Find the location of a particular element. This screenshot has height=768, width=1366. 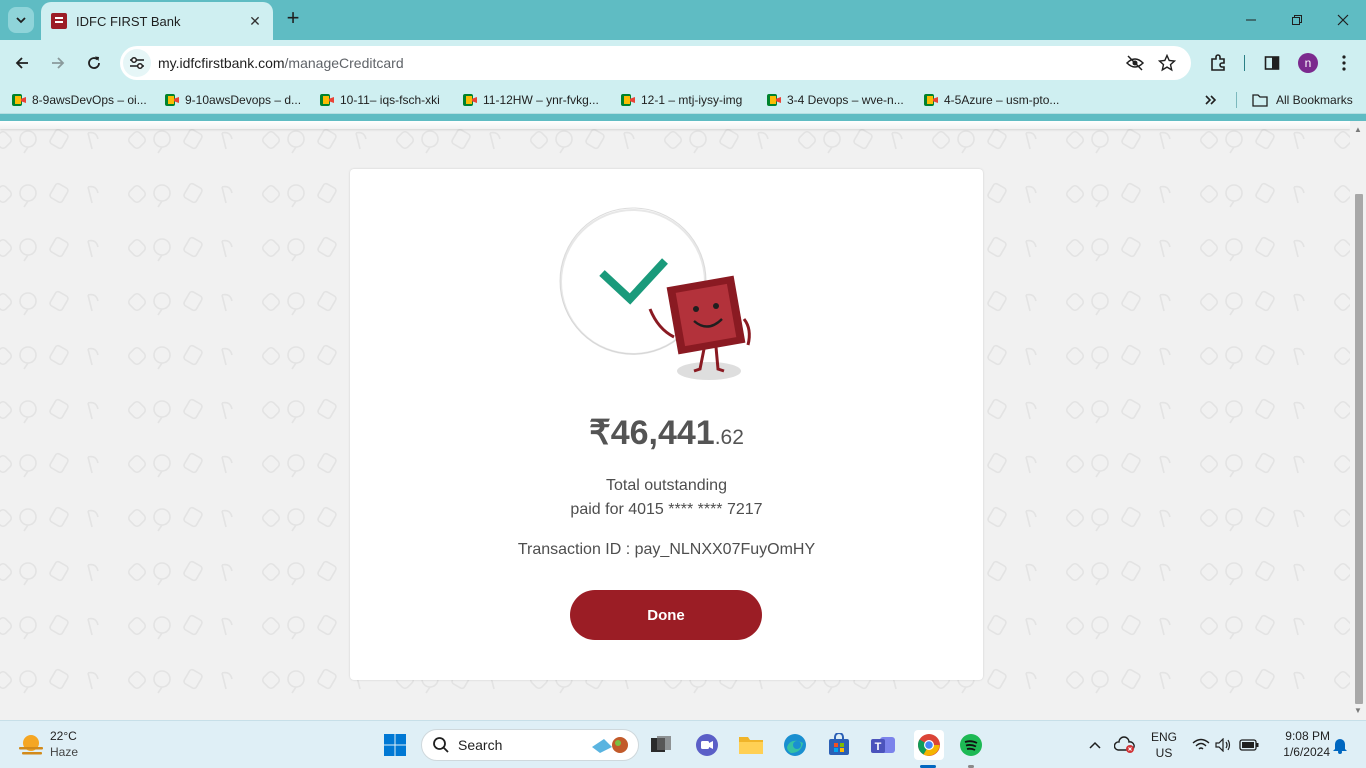

back-button is located at coordinates (22, 63).